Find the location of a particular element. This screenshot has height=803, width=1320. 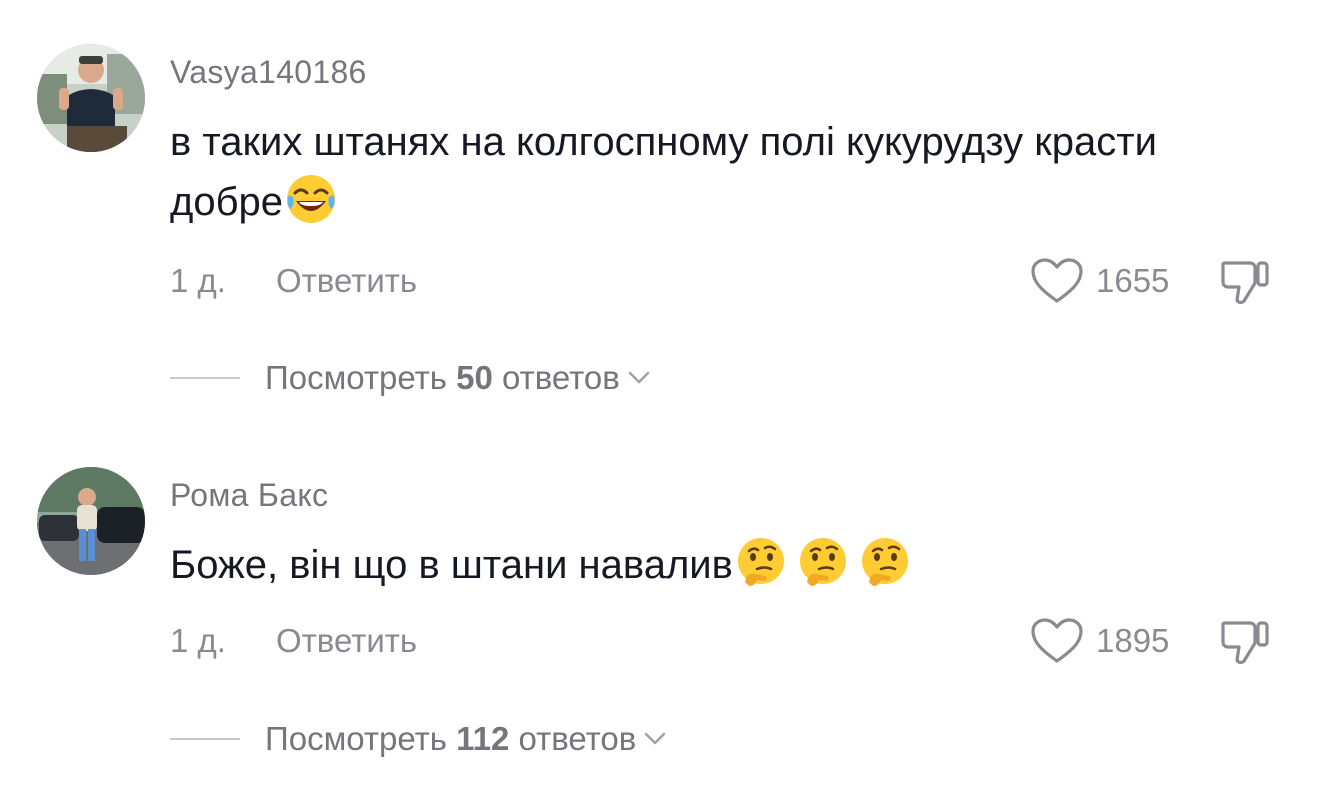

user-avatar is located at coordinates (91, 521).